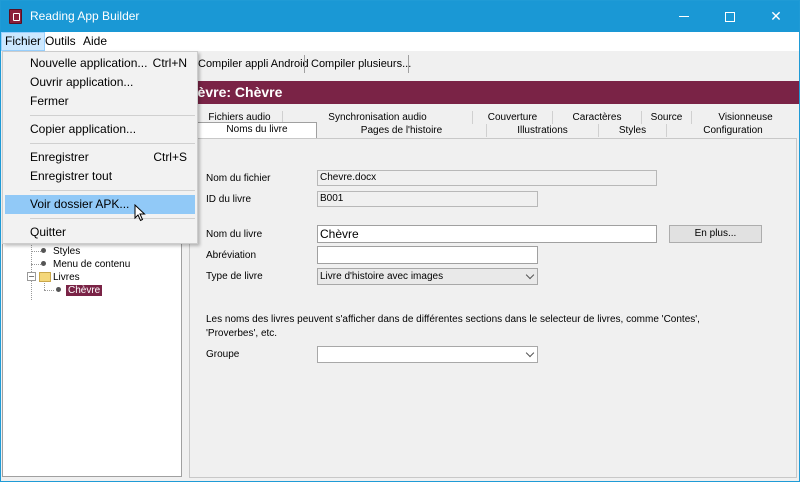 The height and width of the screenshot is (482, 800). Describe the element at coordinates (745, 117) in the screenshot. I see `tab-viewer: Visionneuse` at that location.